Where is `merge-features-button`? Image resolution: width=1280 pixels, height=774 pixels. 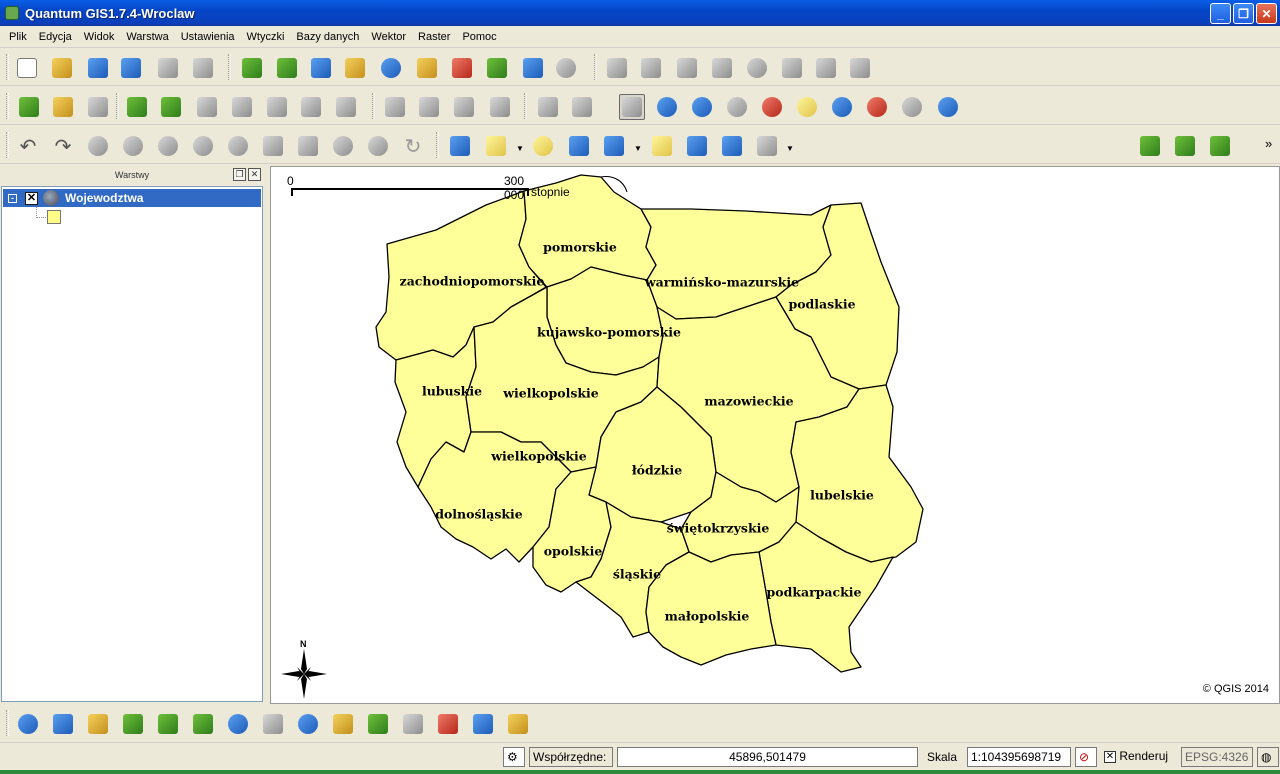 merge-features-button is located at coordinates (311, 107).